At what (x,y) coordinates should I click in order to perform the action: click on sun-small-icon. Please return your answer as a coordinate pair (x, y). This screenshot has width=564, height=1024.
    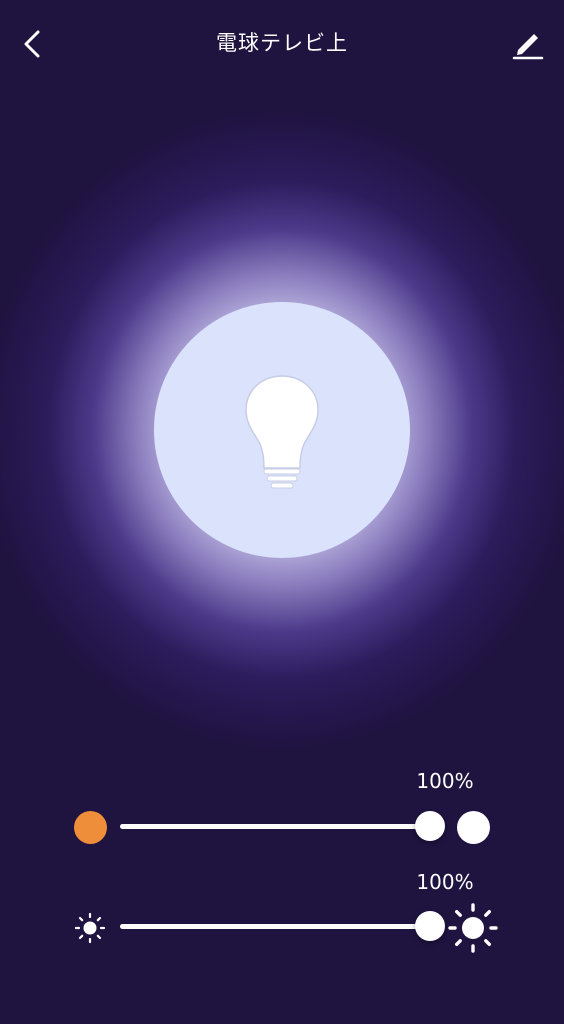
    Looking at the image, I should click on (90, 928).